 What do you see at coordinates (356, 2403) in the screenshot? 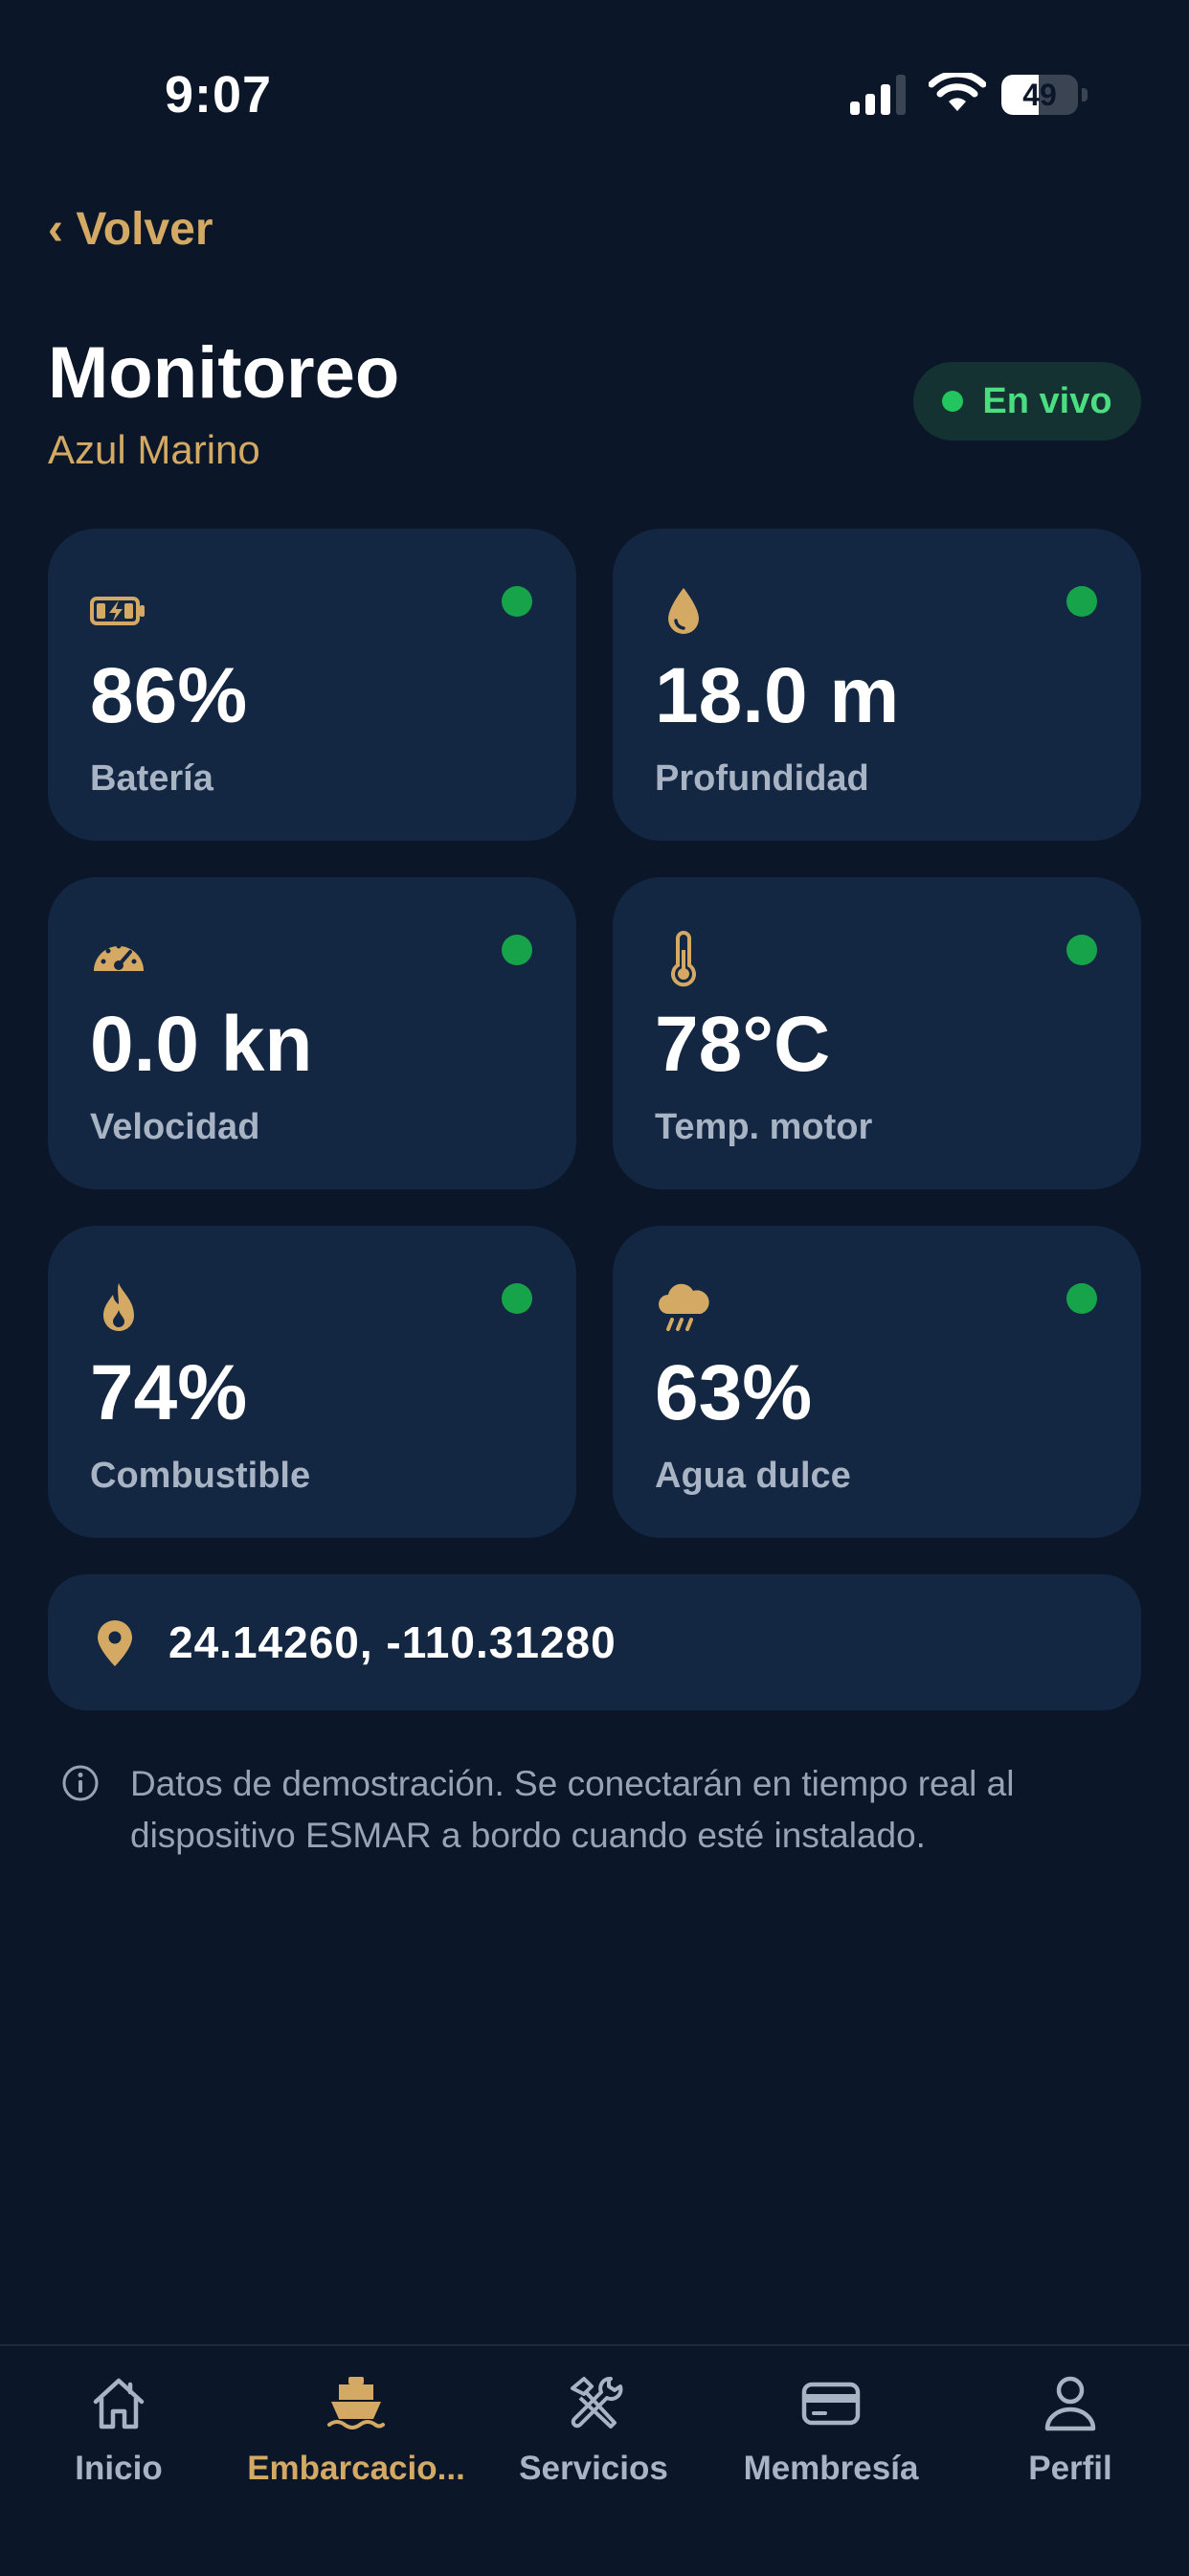
I see `boat-icon` at bounding box center [356, 2403].